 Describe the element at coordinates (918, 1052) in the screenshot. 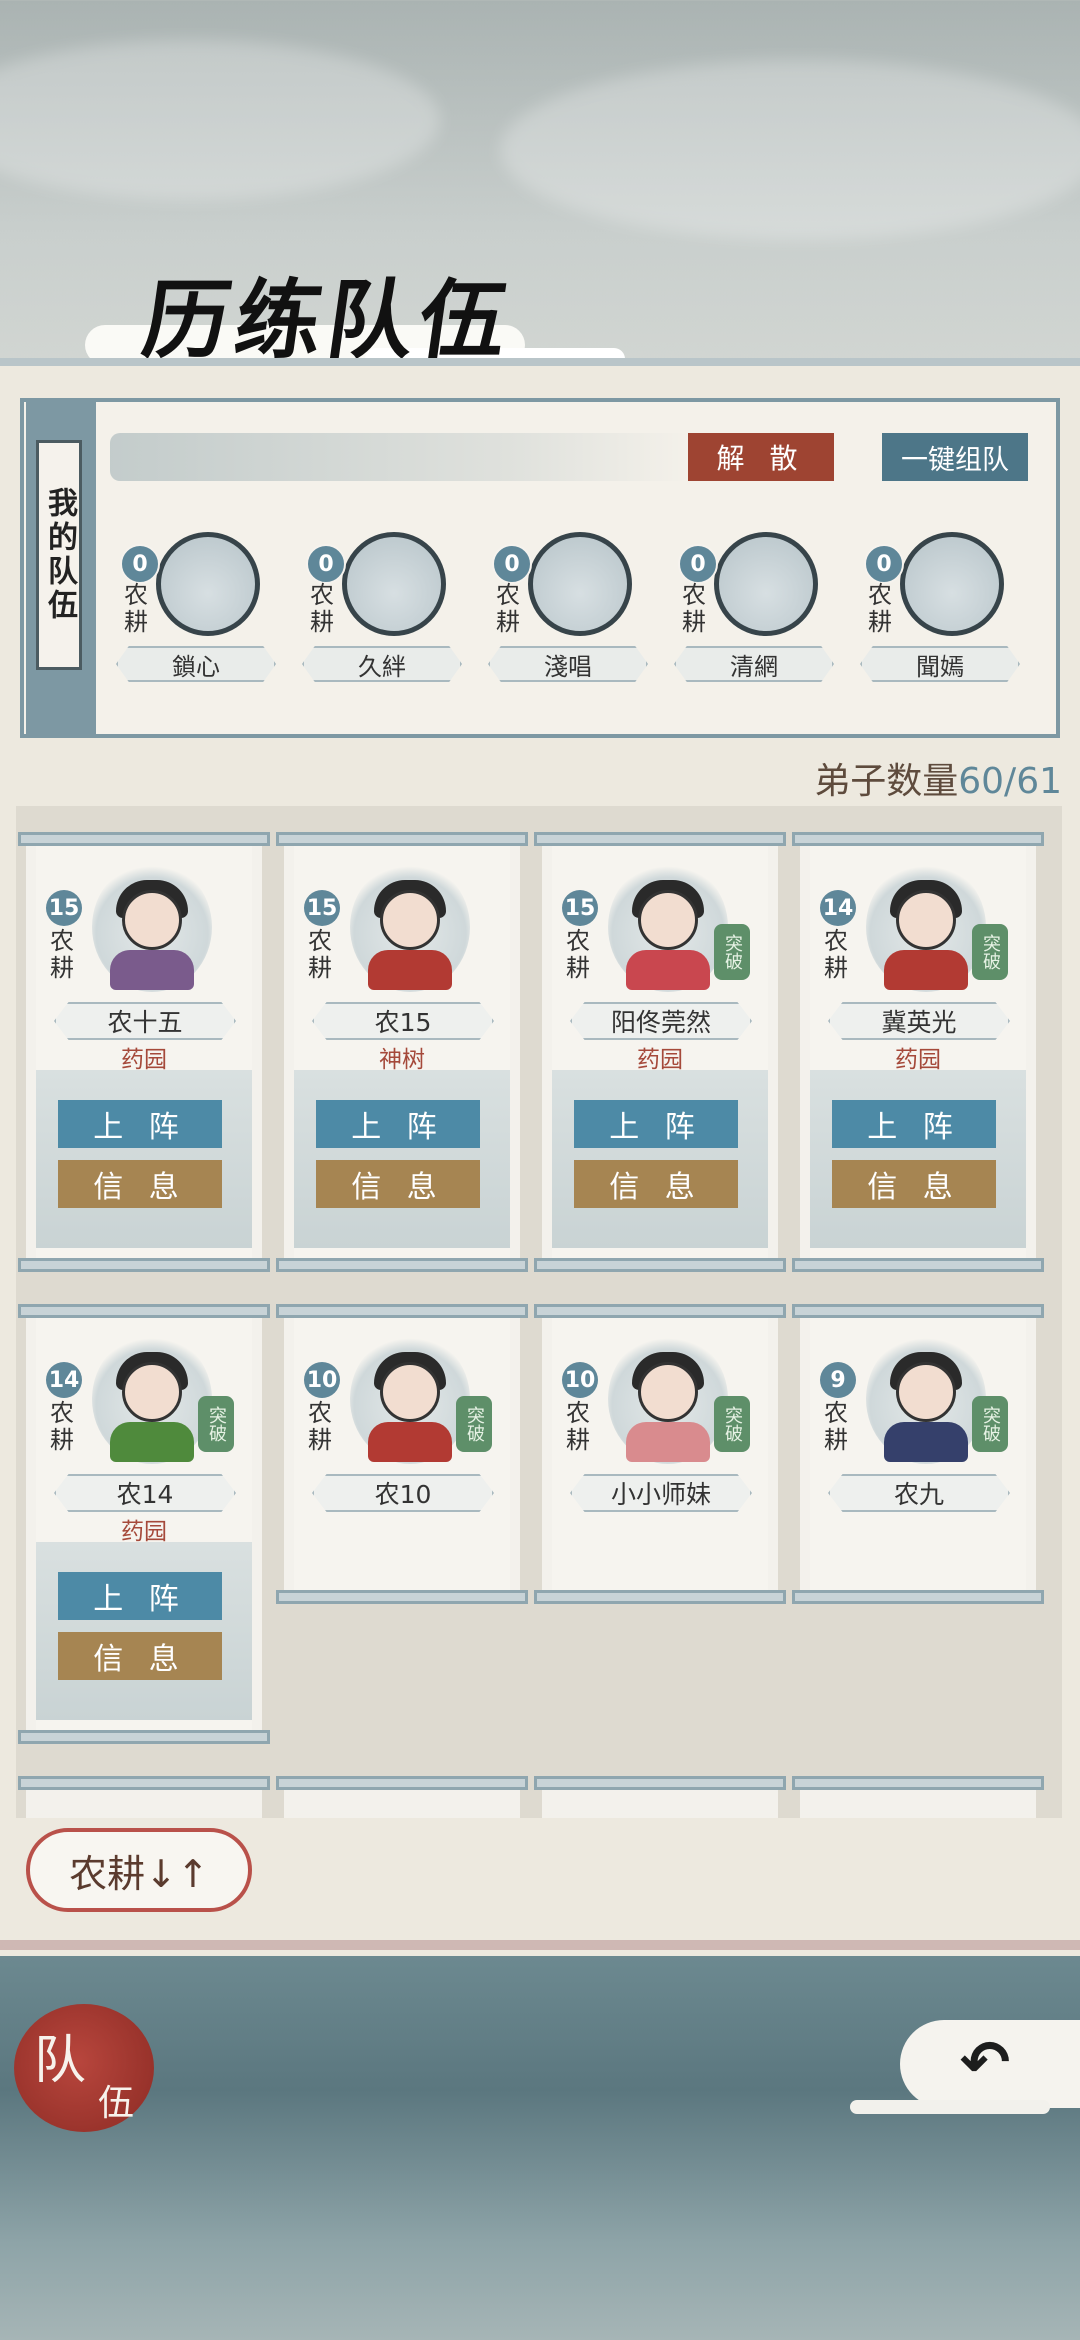

I see `disciple-card: 14 农耕 突破 冀英光 药园上 阵信 息` at that location.